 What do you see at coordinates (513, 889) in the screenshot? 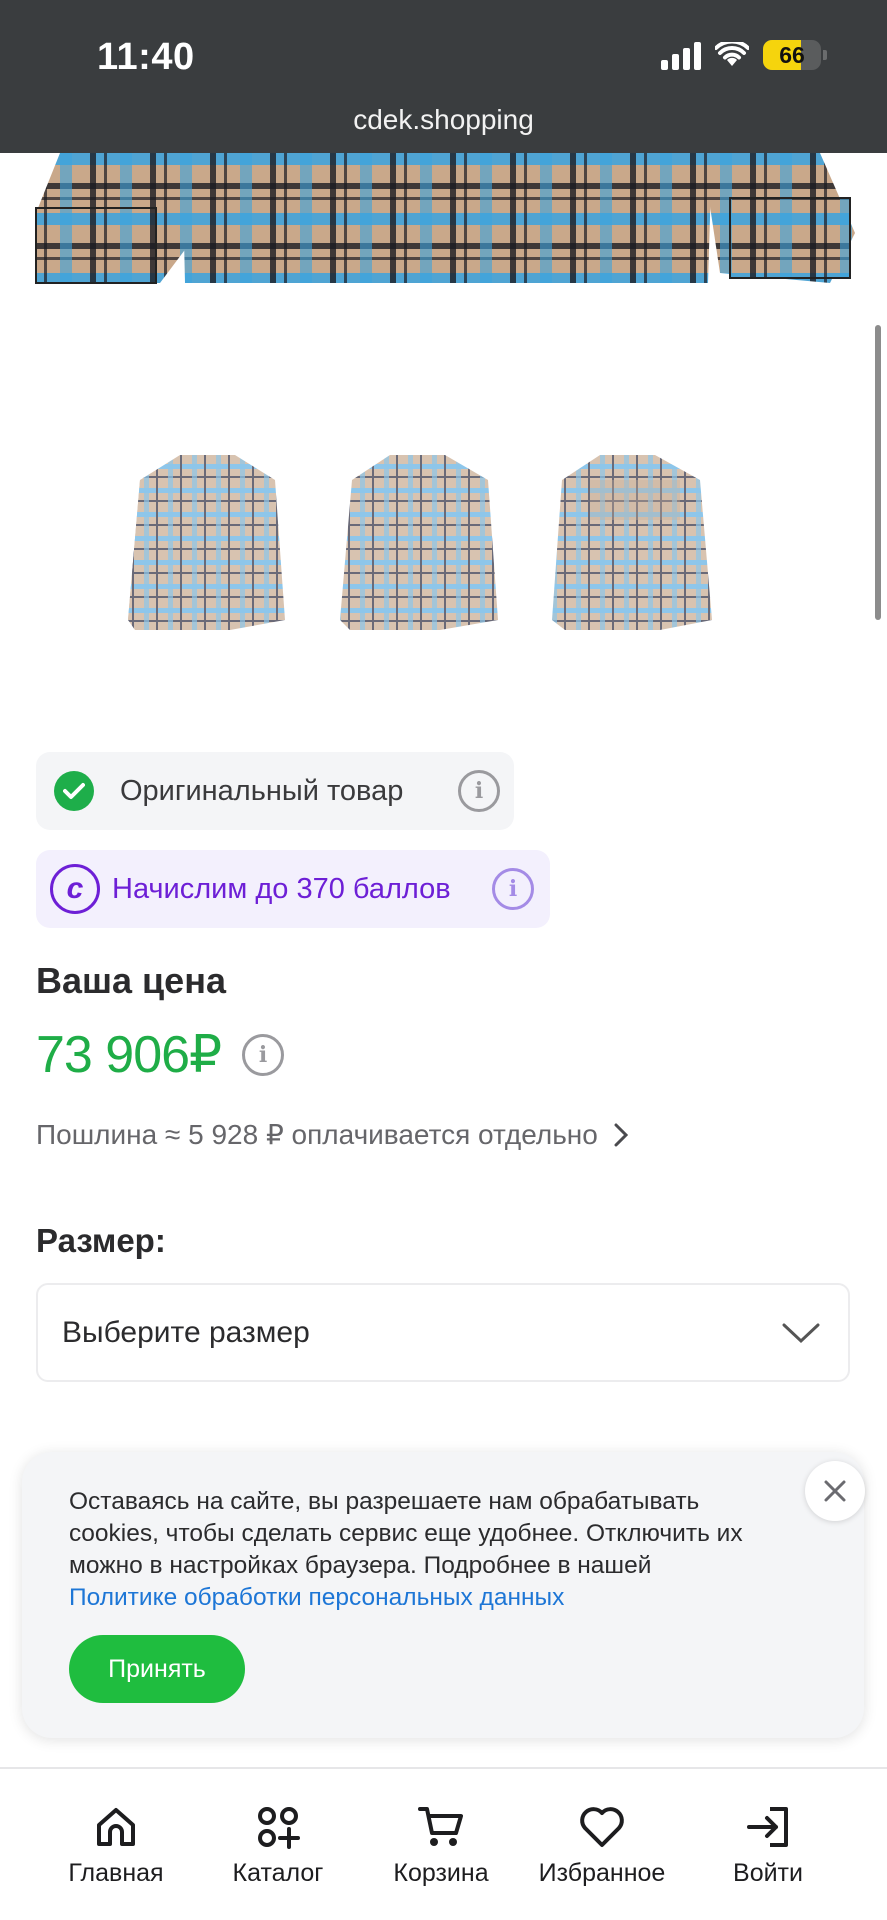
I see `bonus-info-icon: i` at bounding box center [513, 889].